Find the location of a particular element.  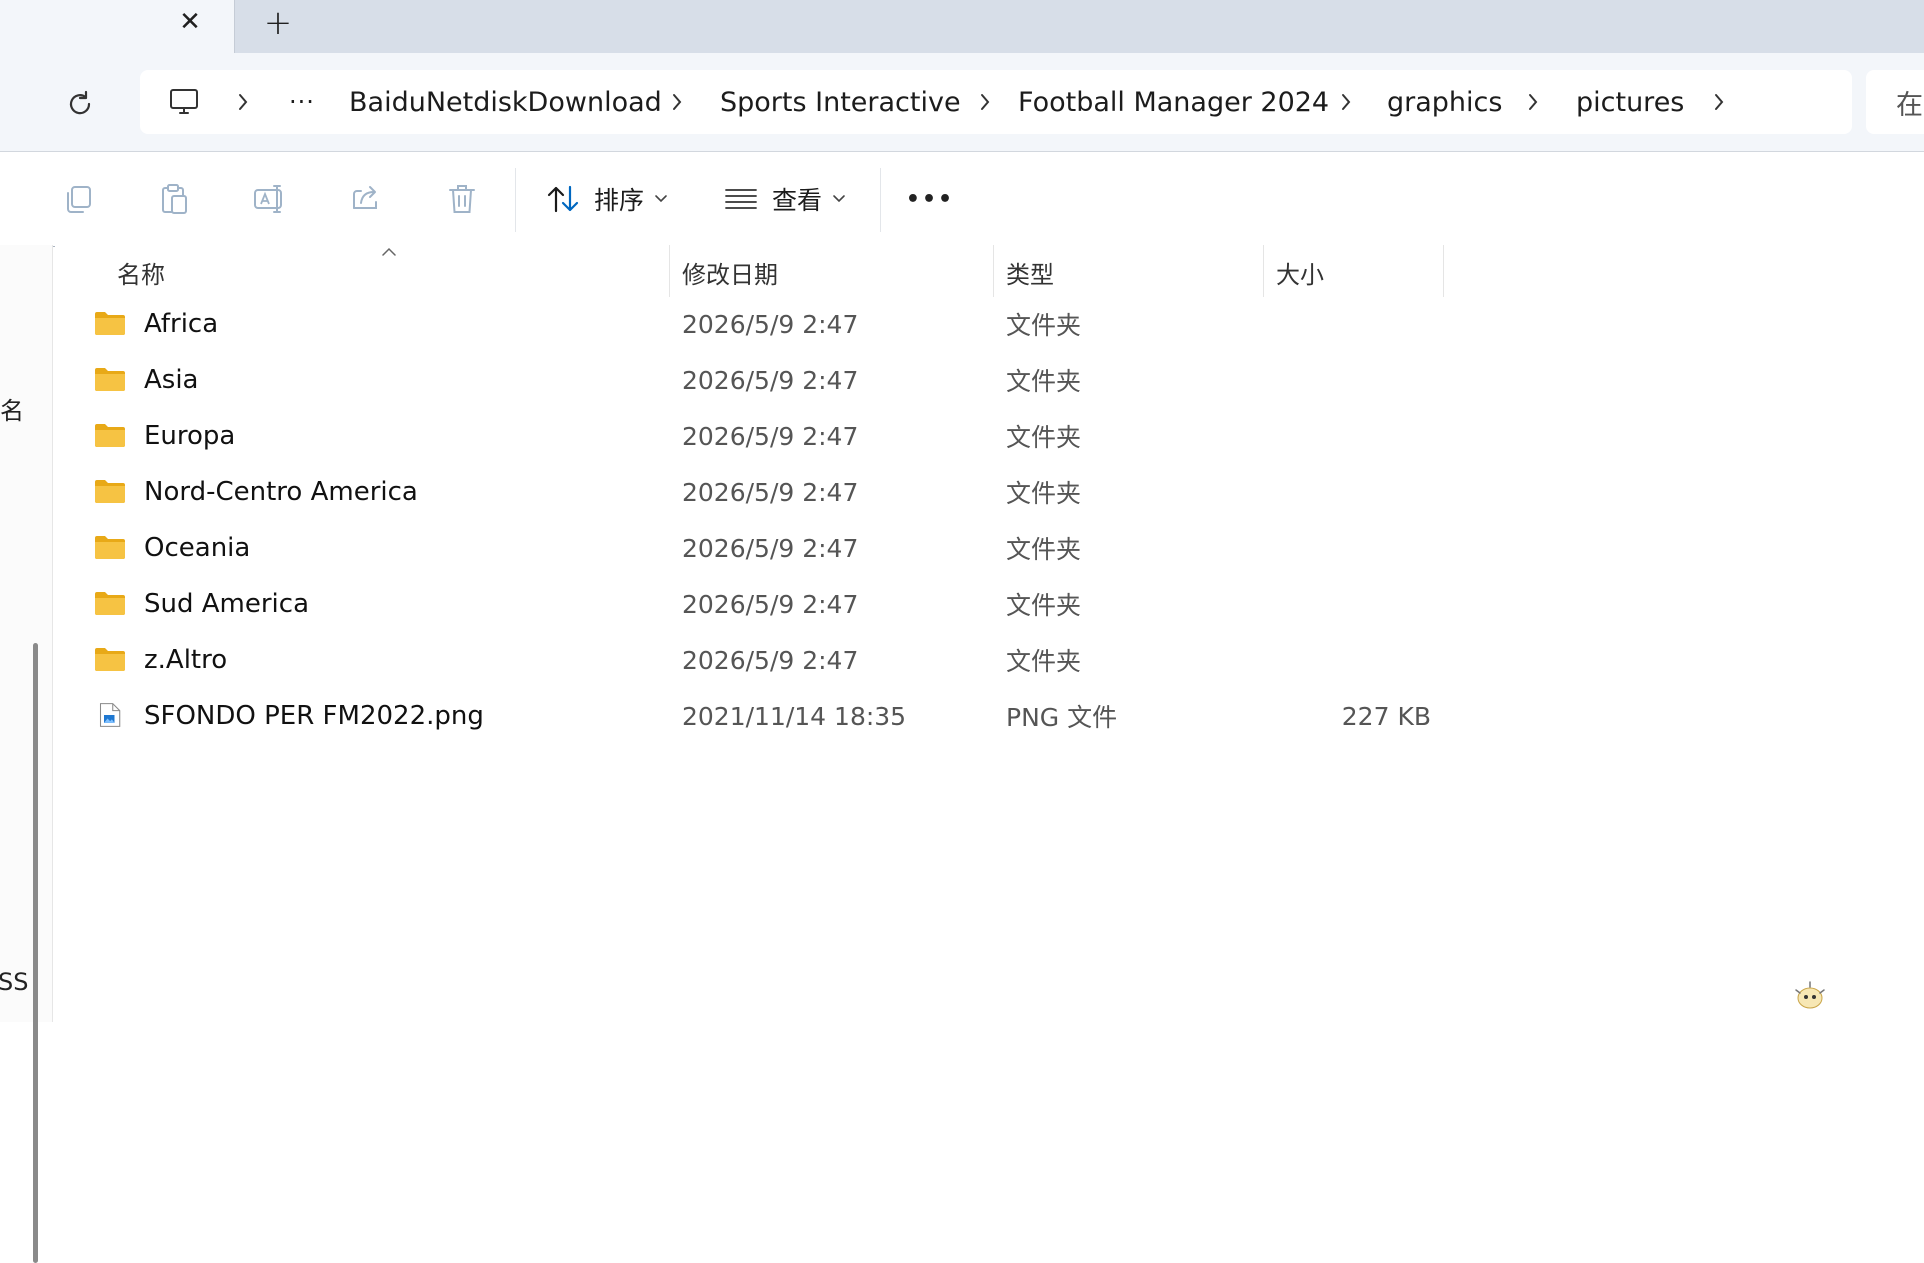

command-bar: 排序 查看 ••• is located at coordinates (962, 199).